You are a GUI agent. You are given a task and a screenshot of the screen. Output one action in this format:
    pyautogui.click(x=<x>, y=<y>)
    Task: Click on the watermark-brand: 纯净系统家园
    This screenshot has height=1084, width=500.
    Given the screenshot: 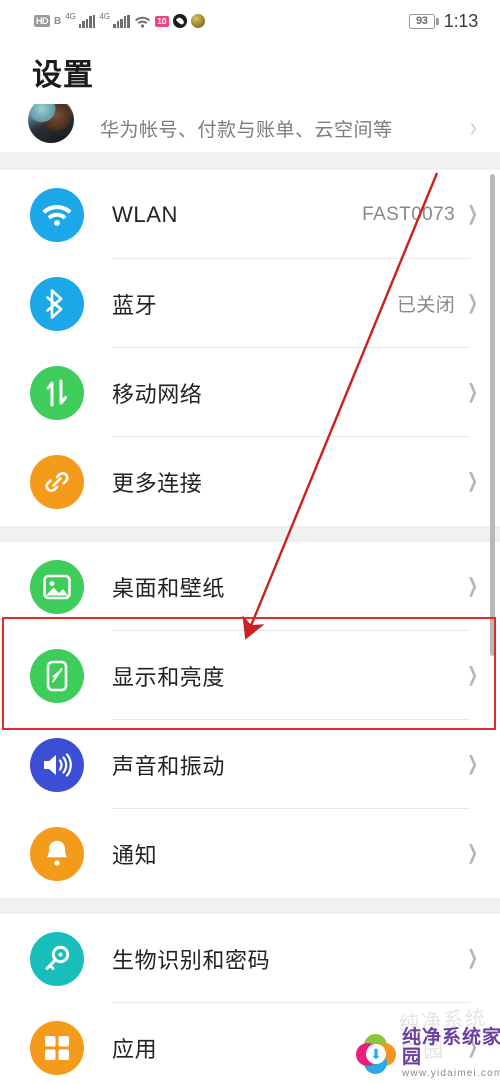 What is the action you would take?
    pyautogui.click(x=451, y=1047)
    